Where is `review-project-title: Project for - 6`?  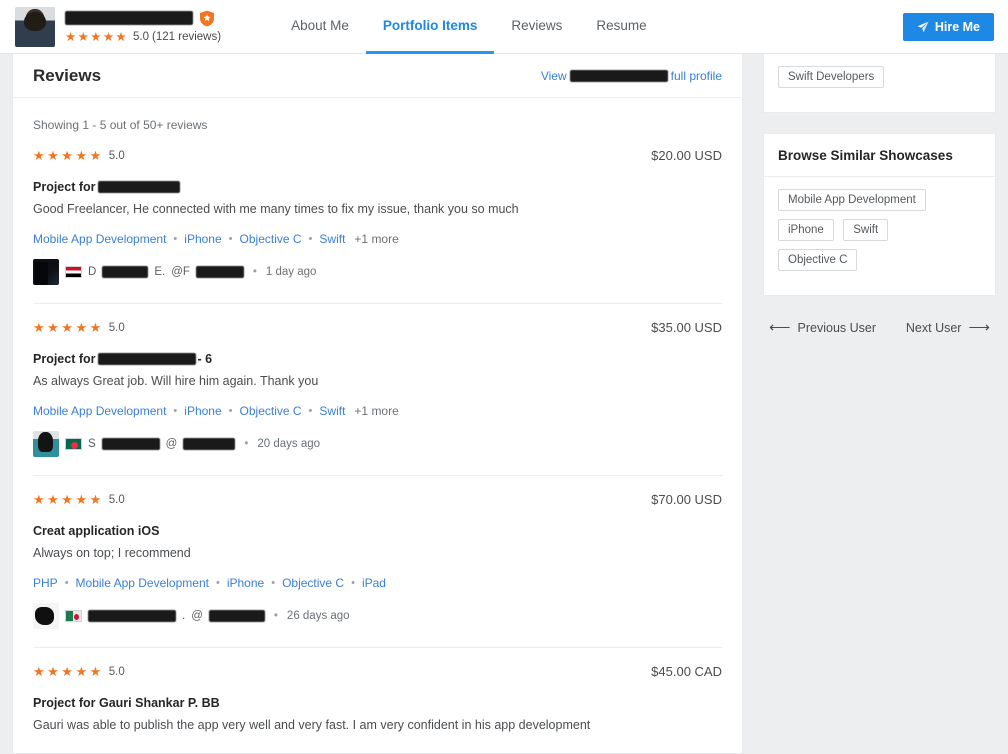
review-project-title: Project for - 6 is located at coordinates (377, 359).